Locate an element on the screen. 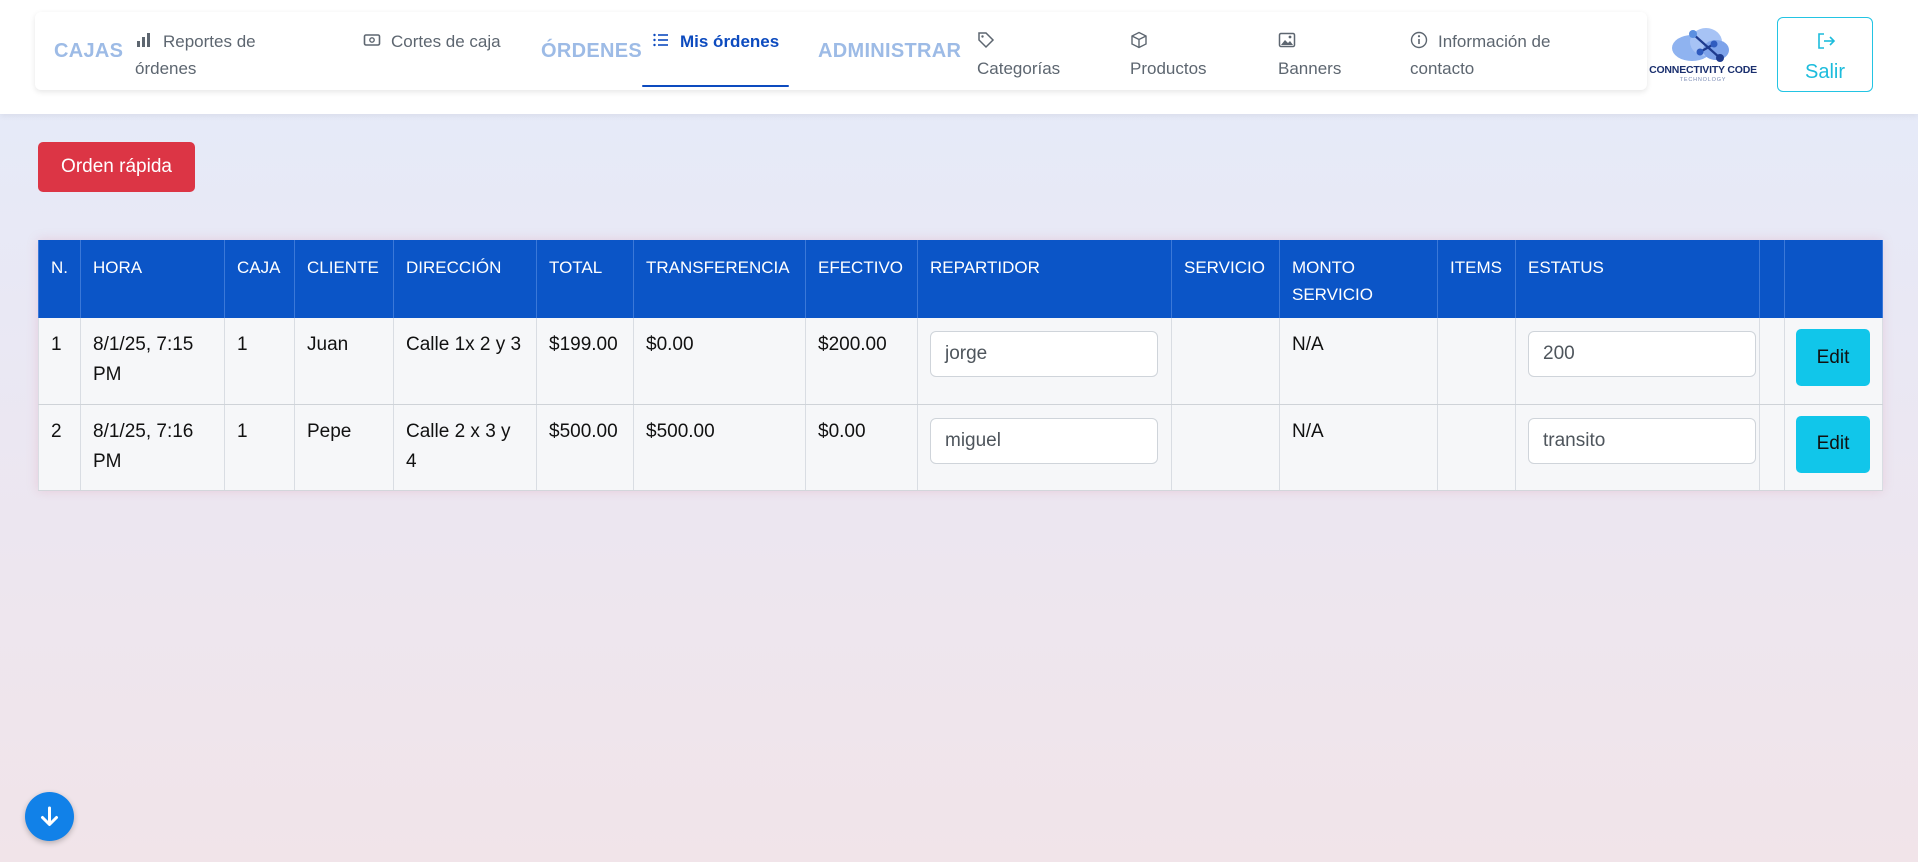 The width and height of the screenshot is (1918, 862). column-header: MONTO SERVICIO is located at coordinates (1358, 279).